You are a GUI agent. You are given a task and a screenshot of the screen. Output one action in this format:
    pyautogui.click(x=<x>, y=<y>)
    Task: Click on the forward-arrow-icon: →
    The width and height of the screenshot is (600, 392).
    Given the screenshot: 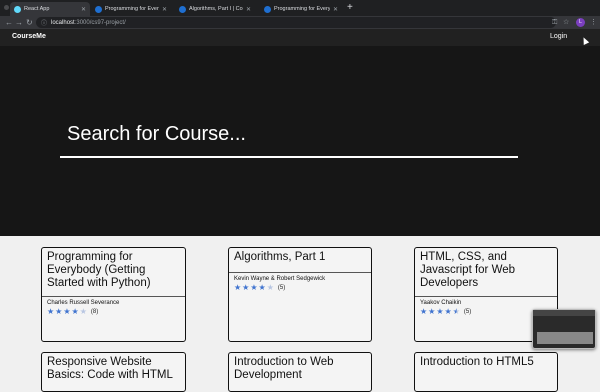 What is the action you would take?
    pyautogui.click(x=19, y=22)
    